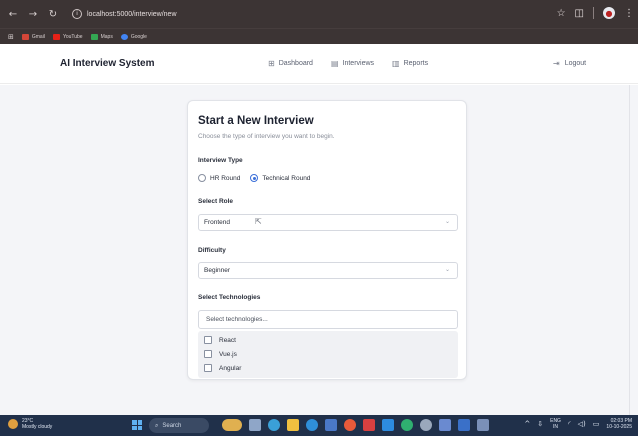 Image resolution: width=638 pixels, height=436 pixels. Describe the element at coordinates (271, 63) in the screenshot. I see `grid-icon: ⊞` at that location.